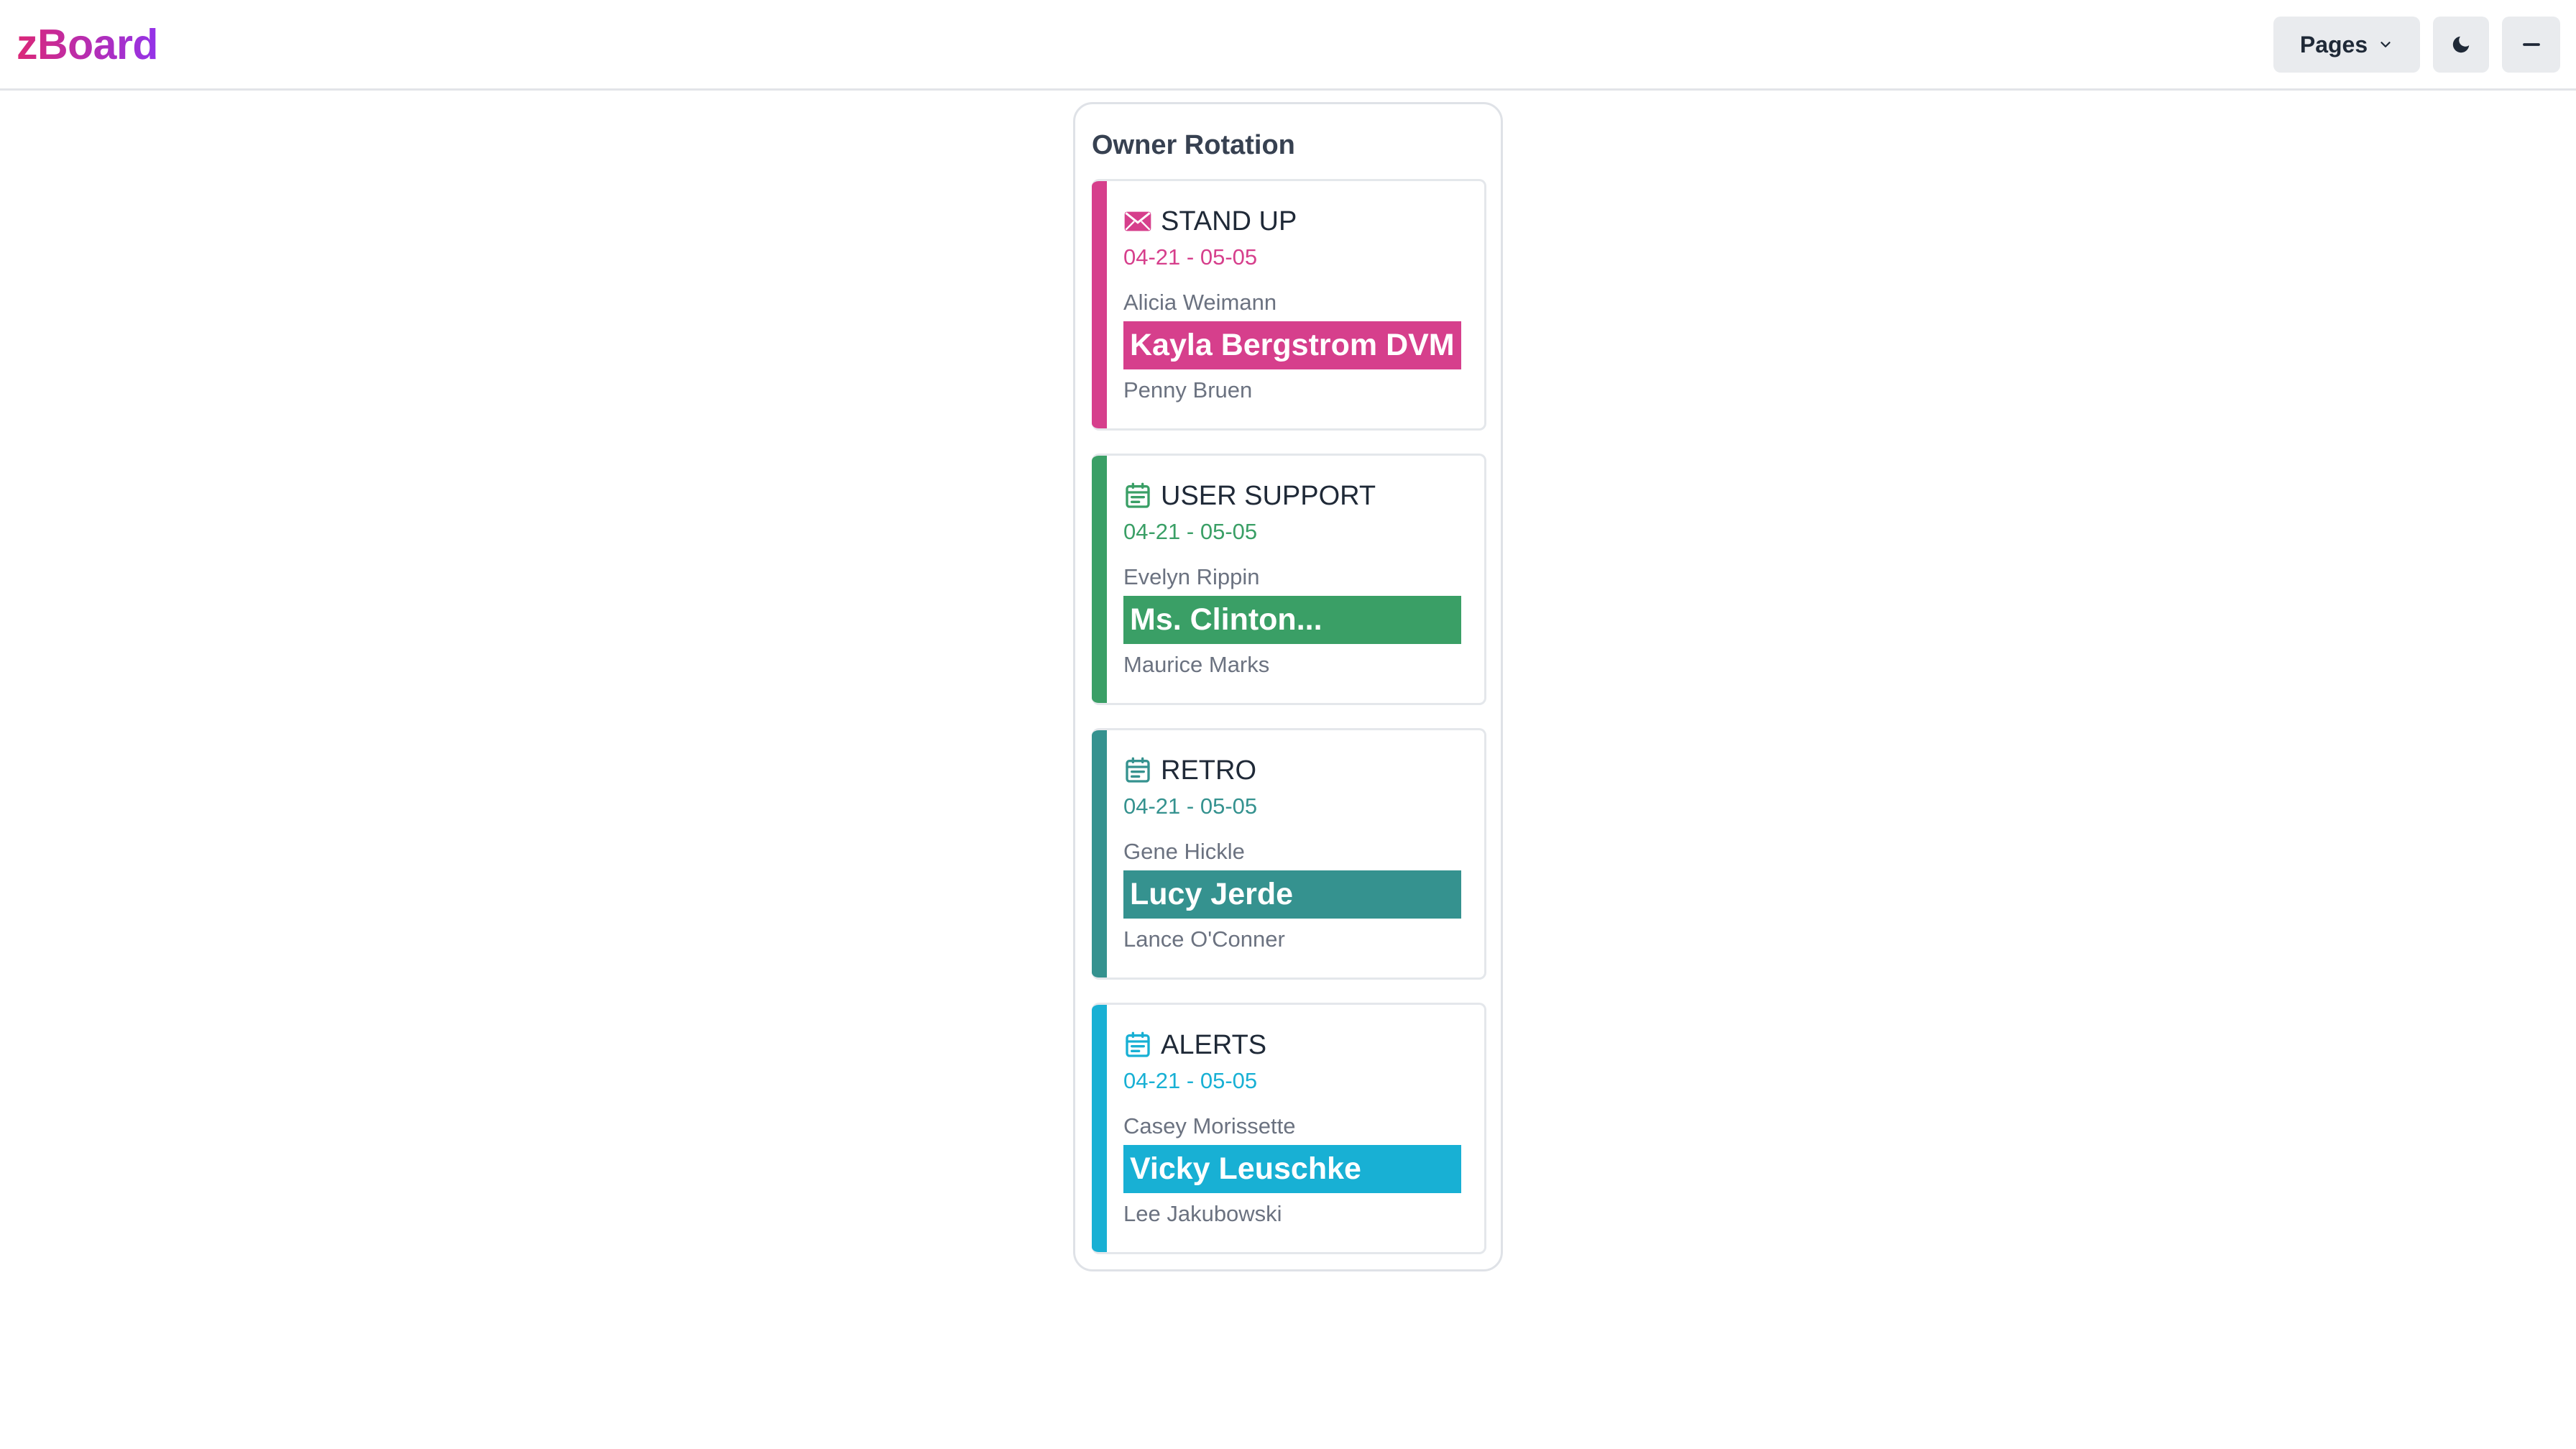  I want to click on mail-icon, so click(1137, 221).